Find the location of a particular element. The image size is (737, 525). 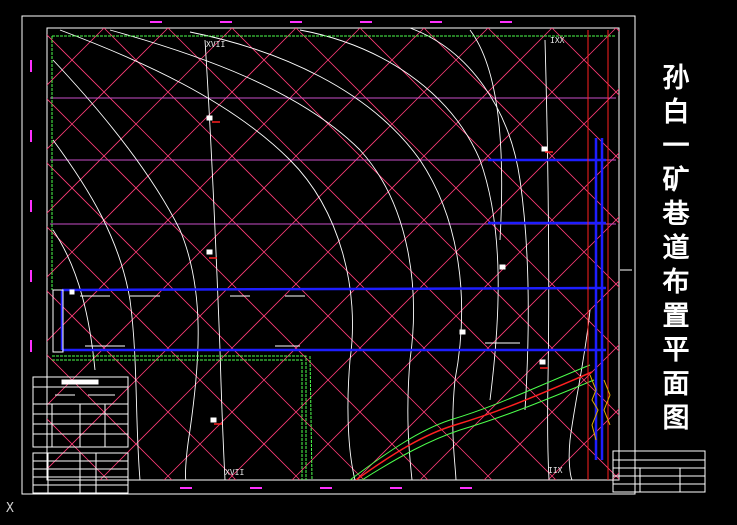

title-char: 面 is located at coordinates (676, 384).